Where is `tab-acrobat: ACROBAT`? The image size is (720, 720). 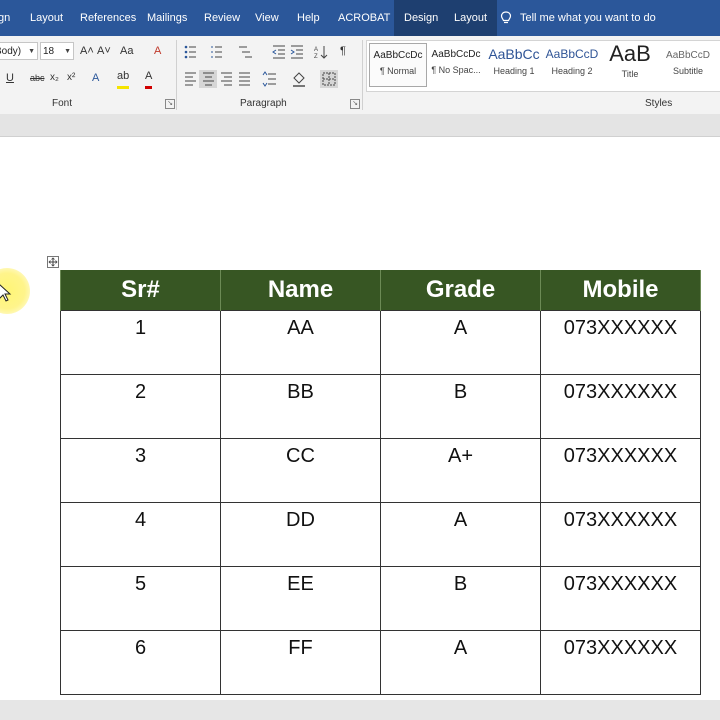 tab-acrobat: ACROBAT is located at coordinates (364, 18).